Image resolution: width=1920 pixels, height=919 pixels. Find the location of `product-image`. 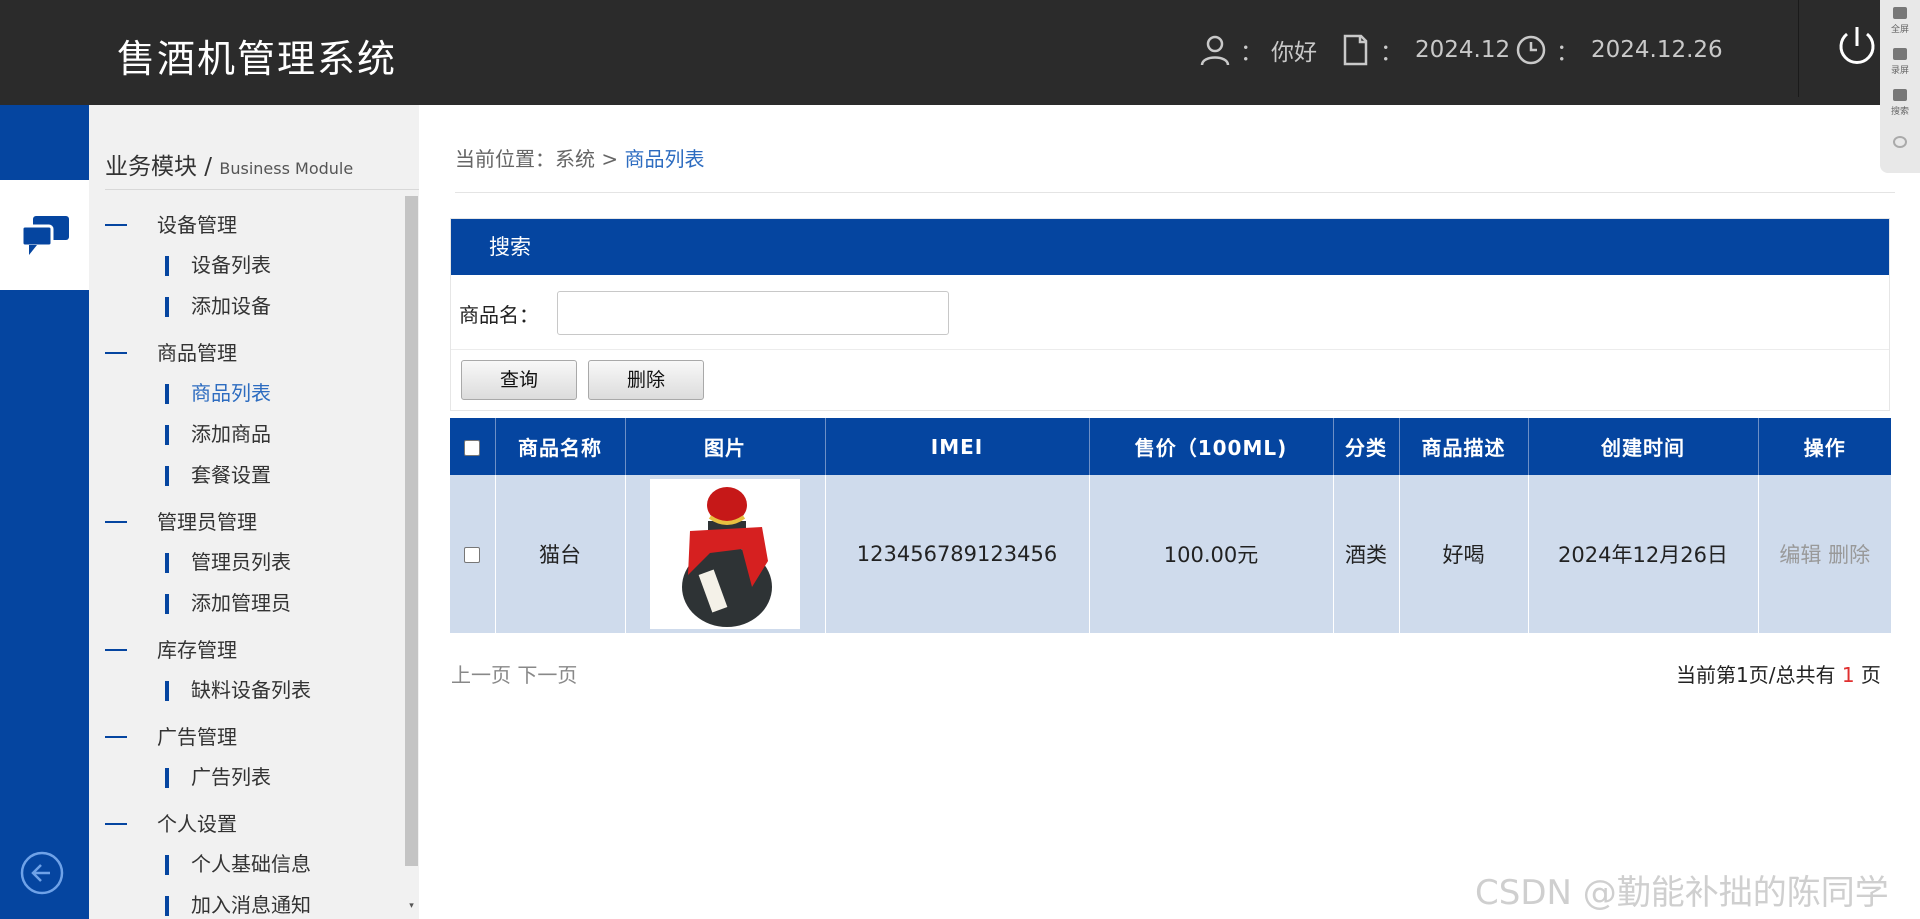

product-image is located at coordinates (725, 554).